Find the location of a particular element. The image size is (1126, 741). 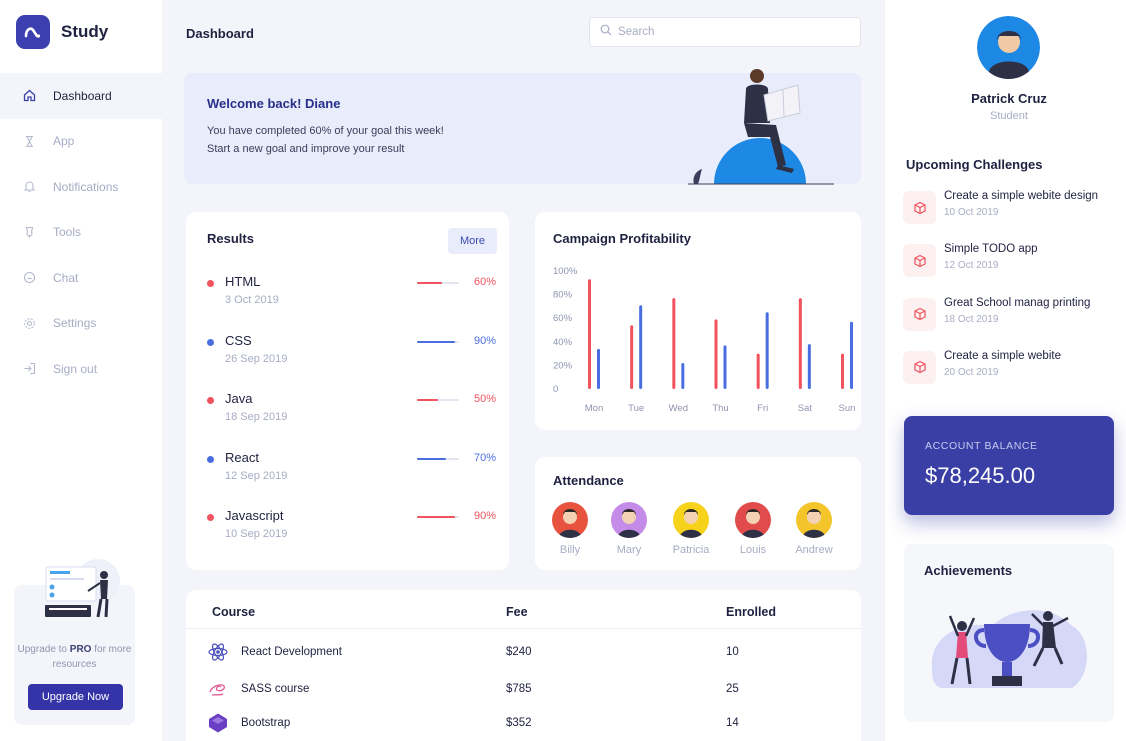

result-percent: 90% is located at coordinates (484, 340).